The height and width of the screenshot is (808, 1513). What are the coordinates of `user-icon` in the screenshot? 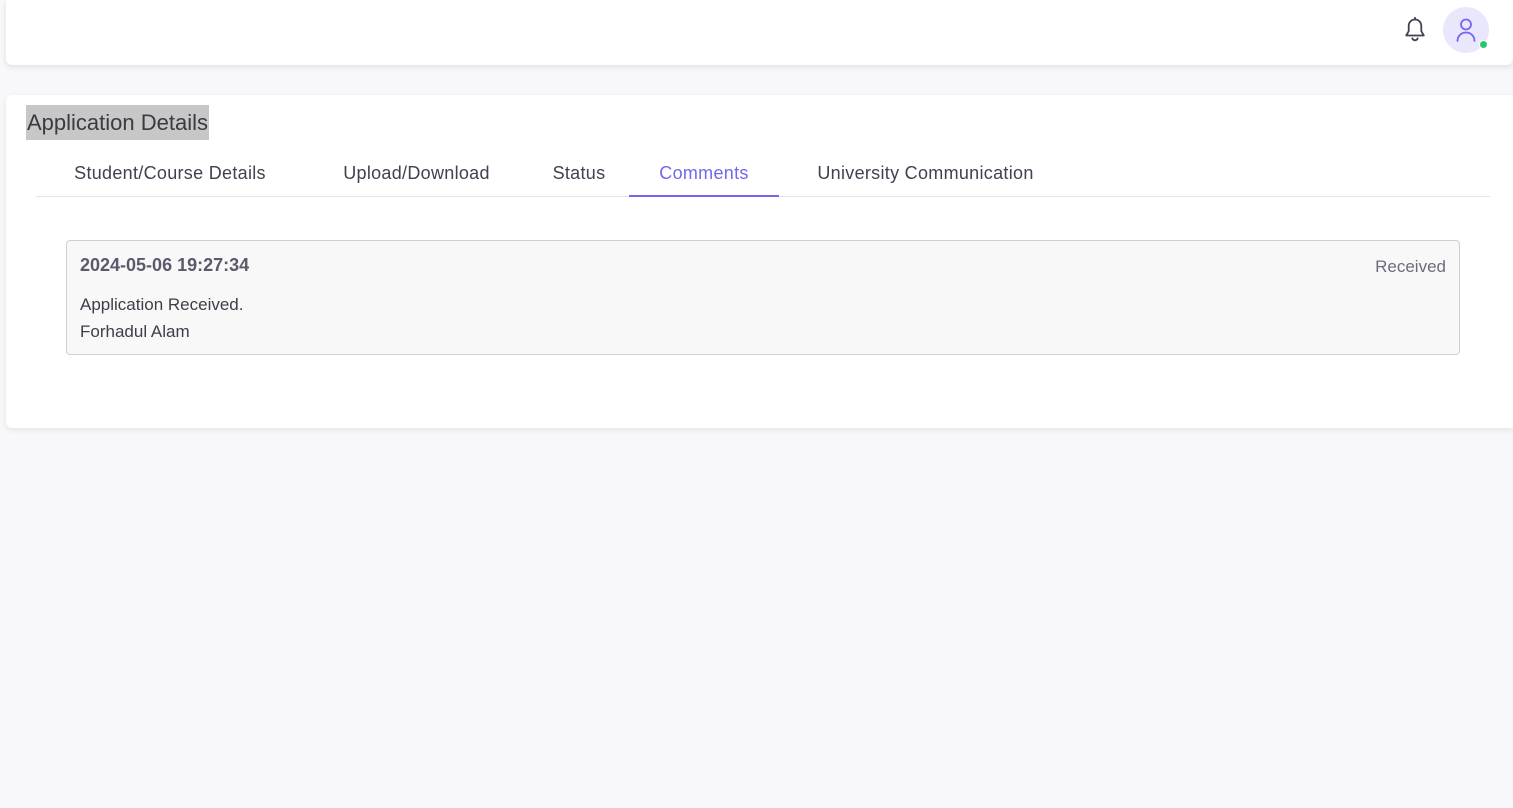 It's located at (1466, 30).